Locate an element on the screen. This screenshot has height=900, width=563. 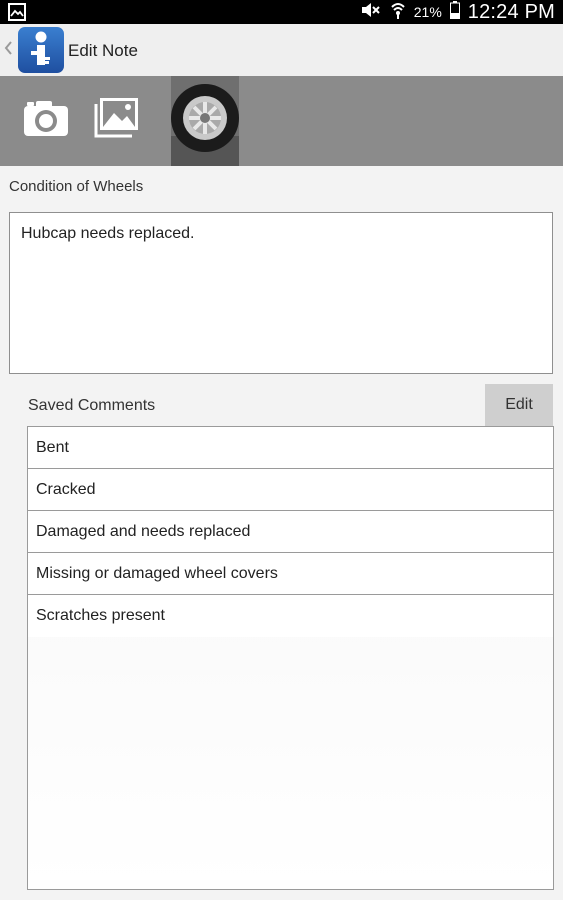
battery-icon is located at coordinates (454, 12).